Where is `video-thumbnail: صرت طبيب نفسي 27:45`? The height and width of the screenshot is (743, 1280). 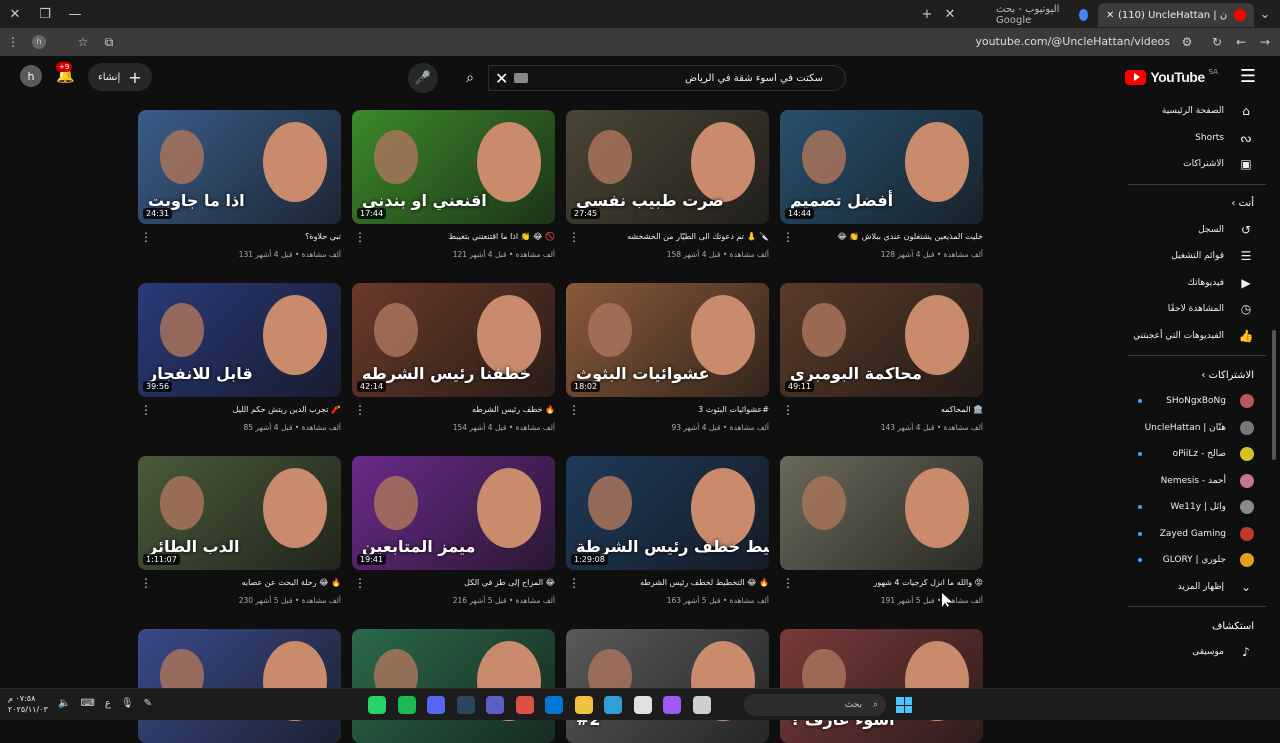
video-thumbnail: صرت طبيب نفسي 27:45 is located at coordinates (667, 167).